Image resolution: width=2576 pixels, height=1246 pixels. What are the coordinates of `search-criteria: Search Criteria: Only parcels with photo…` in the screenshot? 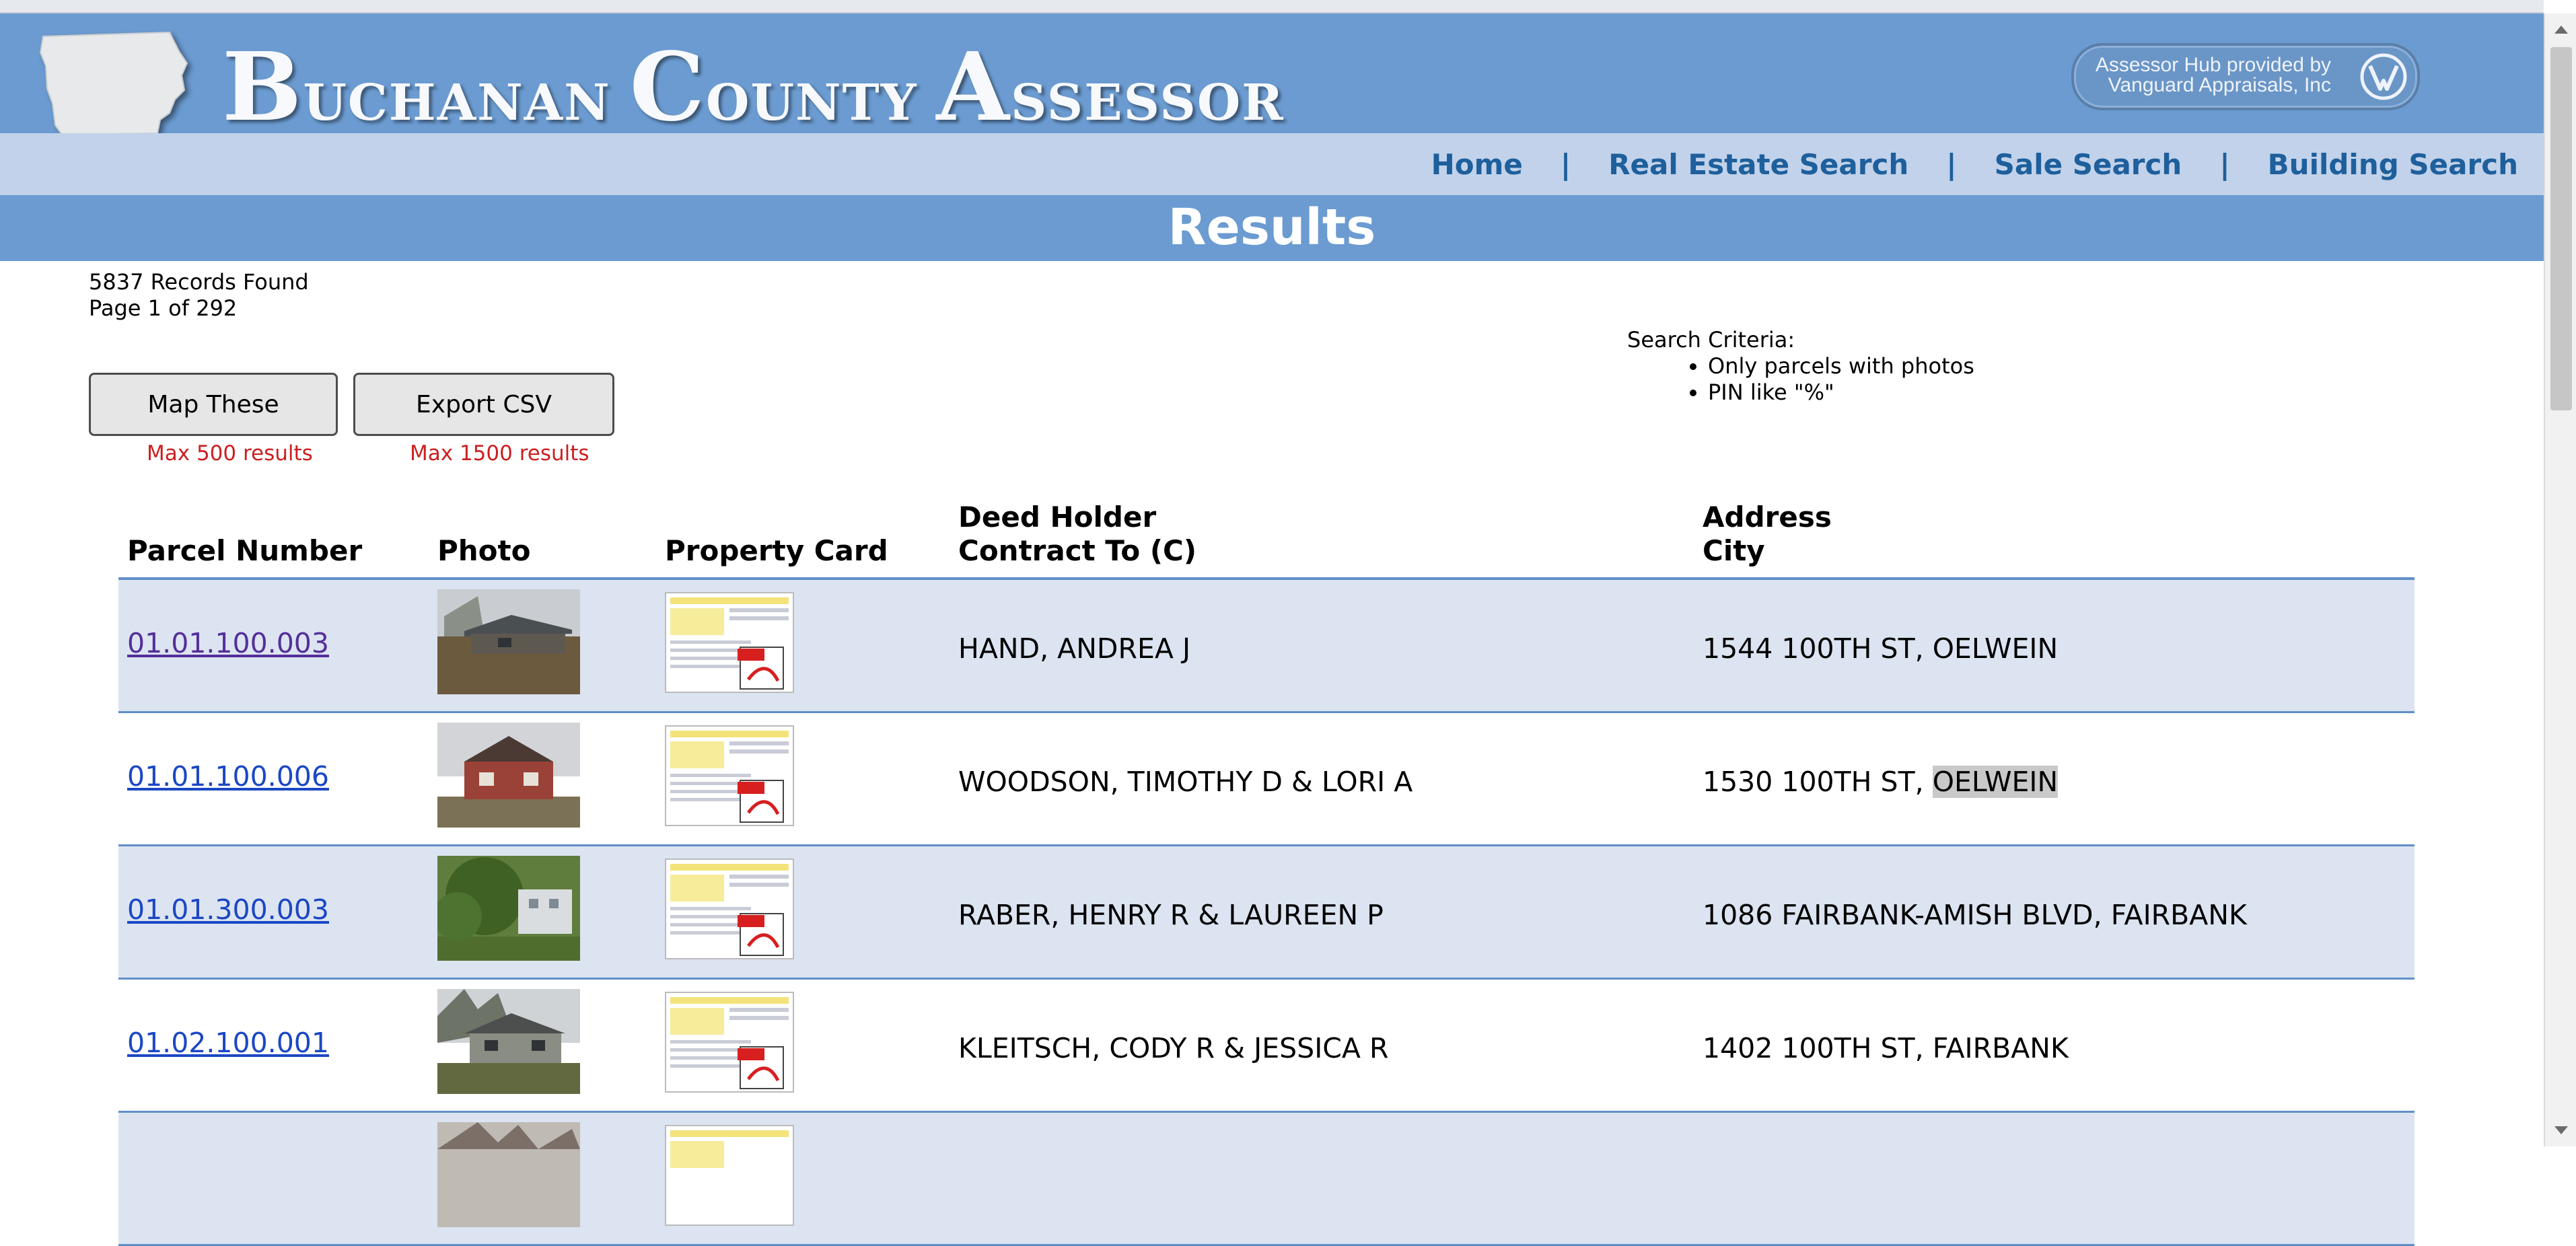 It's located at (1800, 367).